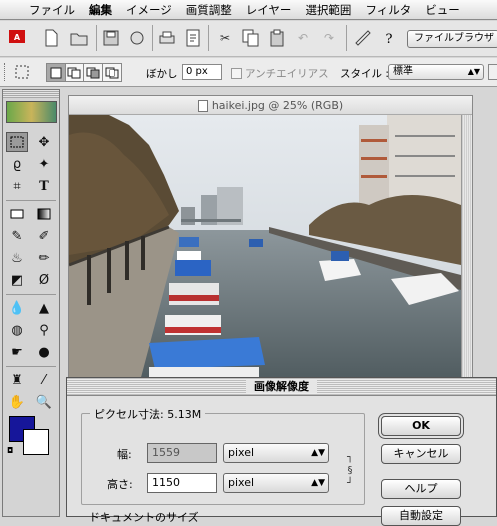 This screenshot has height=526, width=497. Describe the element at coordinates (44, 308) in the screenshot. I see `sharpen-tool-icon: ▲` at that location.